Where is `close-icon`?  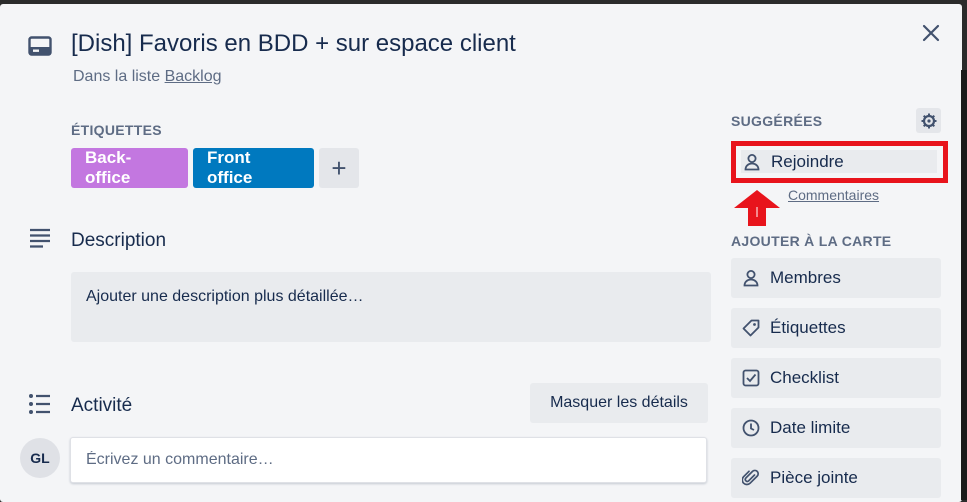 close-icon is located at coordinates (931, 33).